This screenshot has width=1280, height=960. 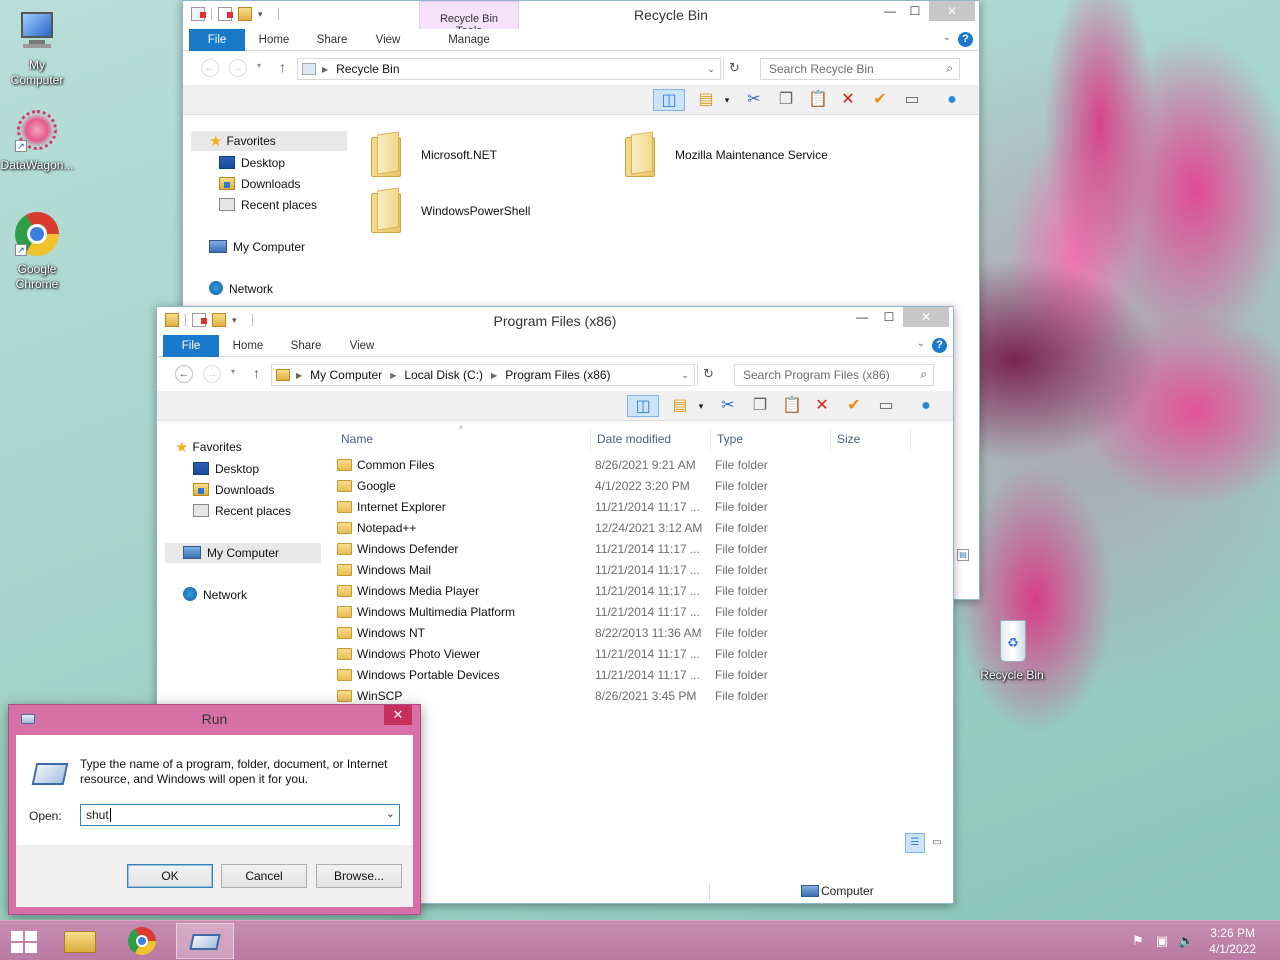 What do you see at coordinates (651, 439) in the screenshot?
I see `column-header-date-modified: Date modified` at bounding box center [651, 439].